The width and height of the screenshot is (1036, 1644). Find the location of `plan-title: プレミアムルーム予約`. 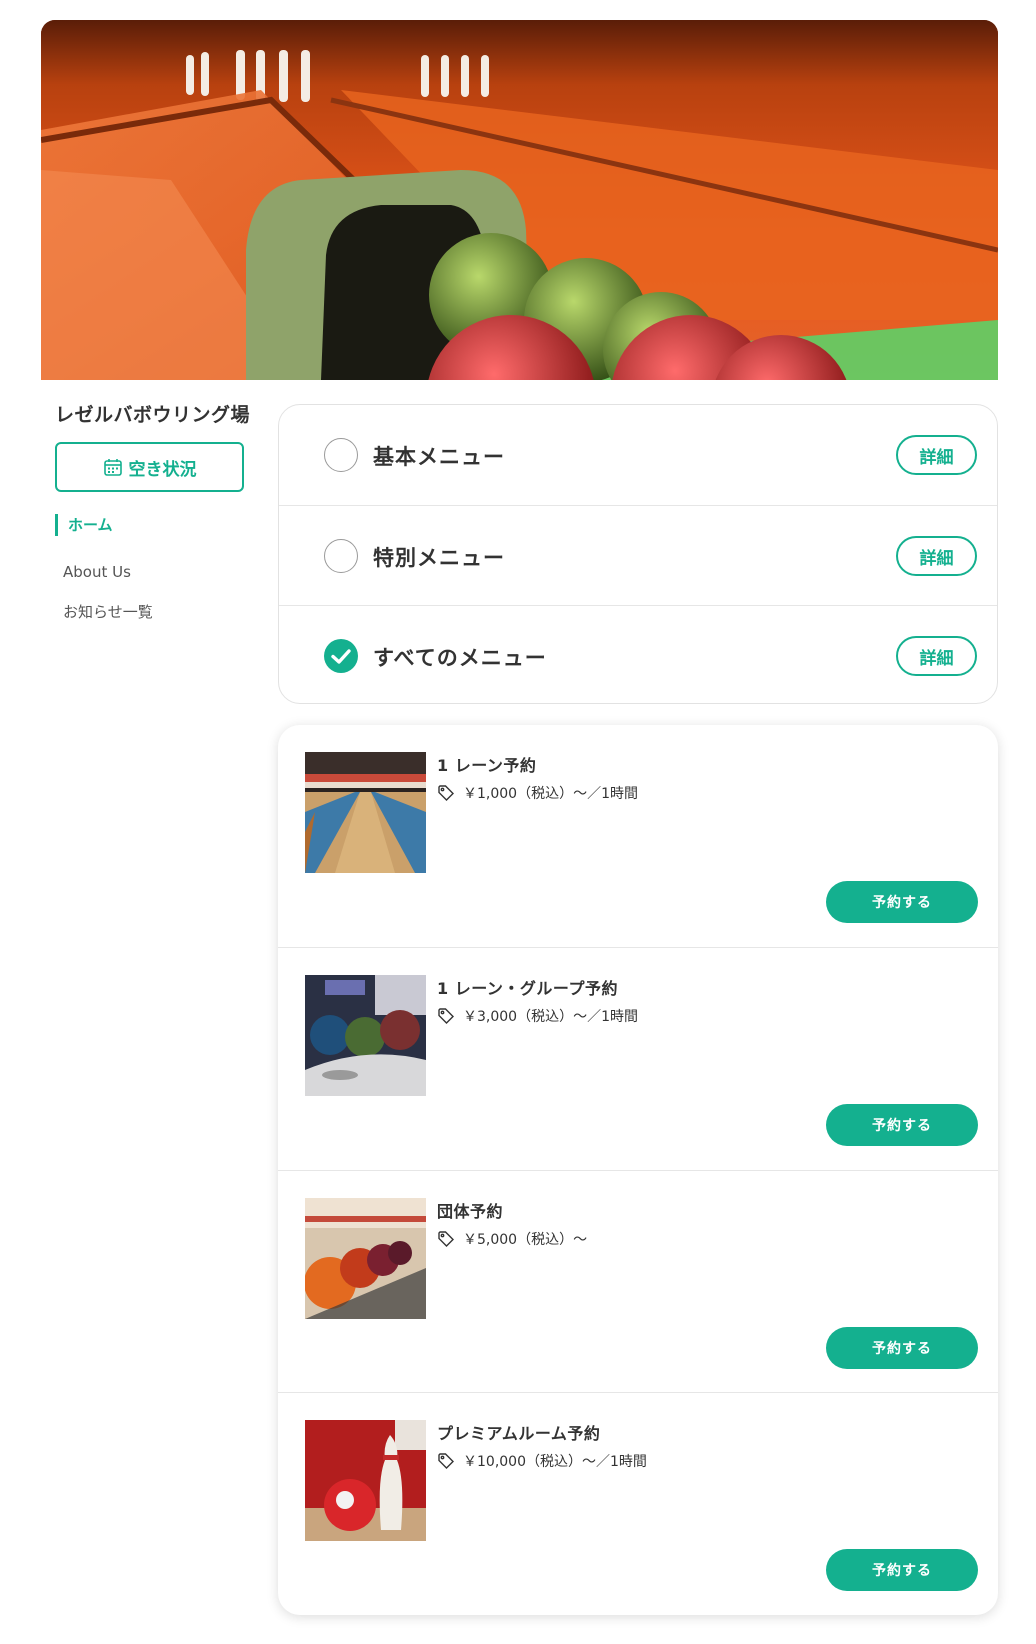

plan-title: プレミアムルーム予約 is located at coordinates (519, 1433).